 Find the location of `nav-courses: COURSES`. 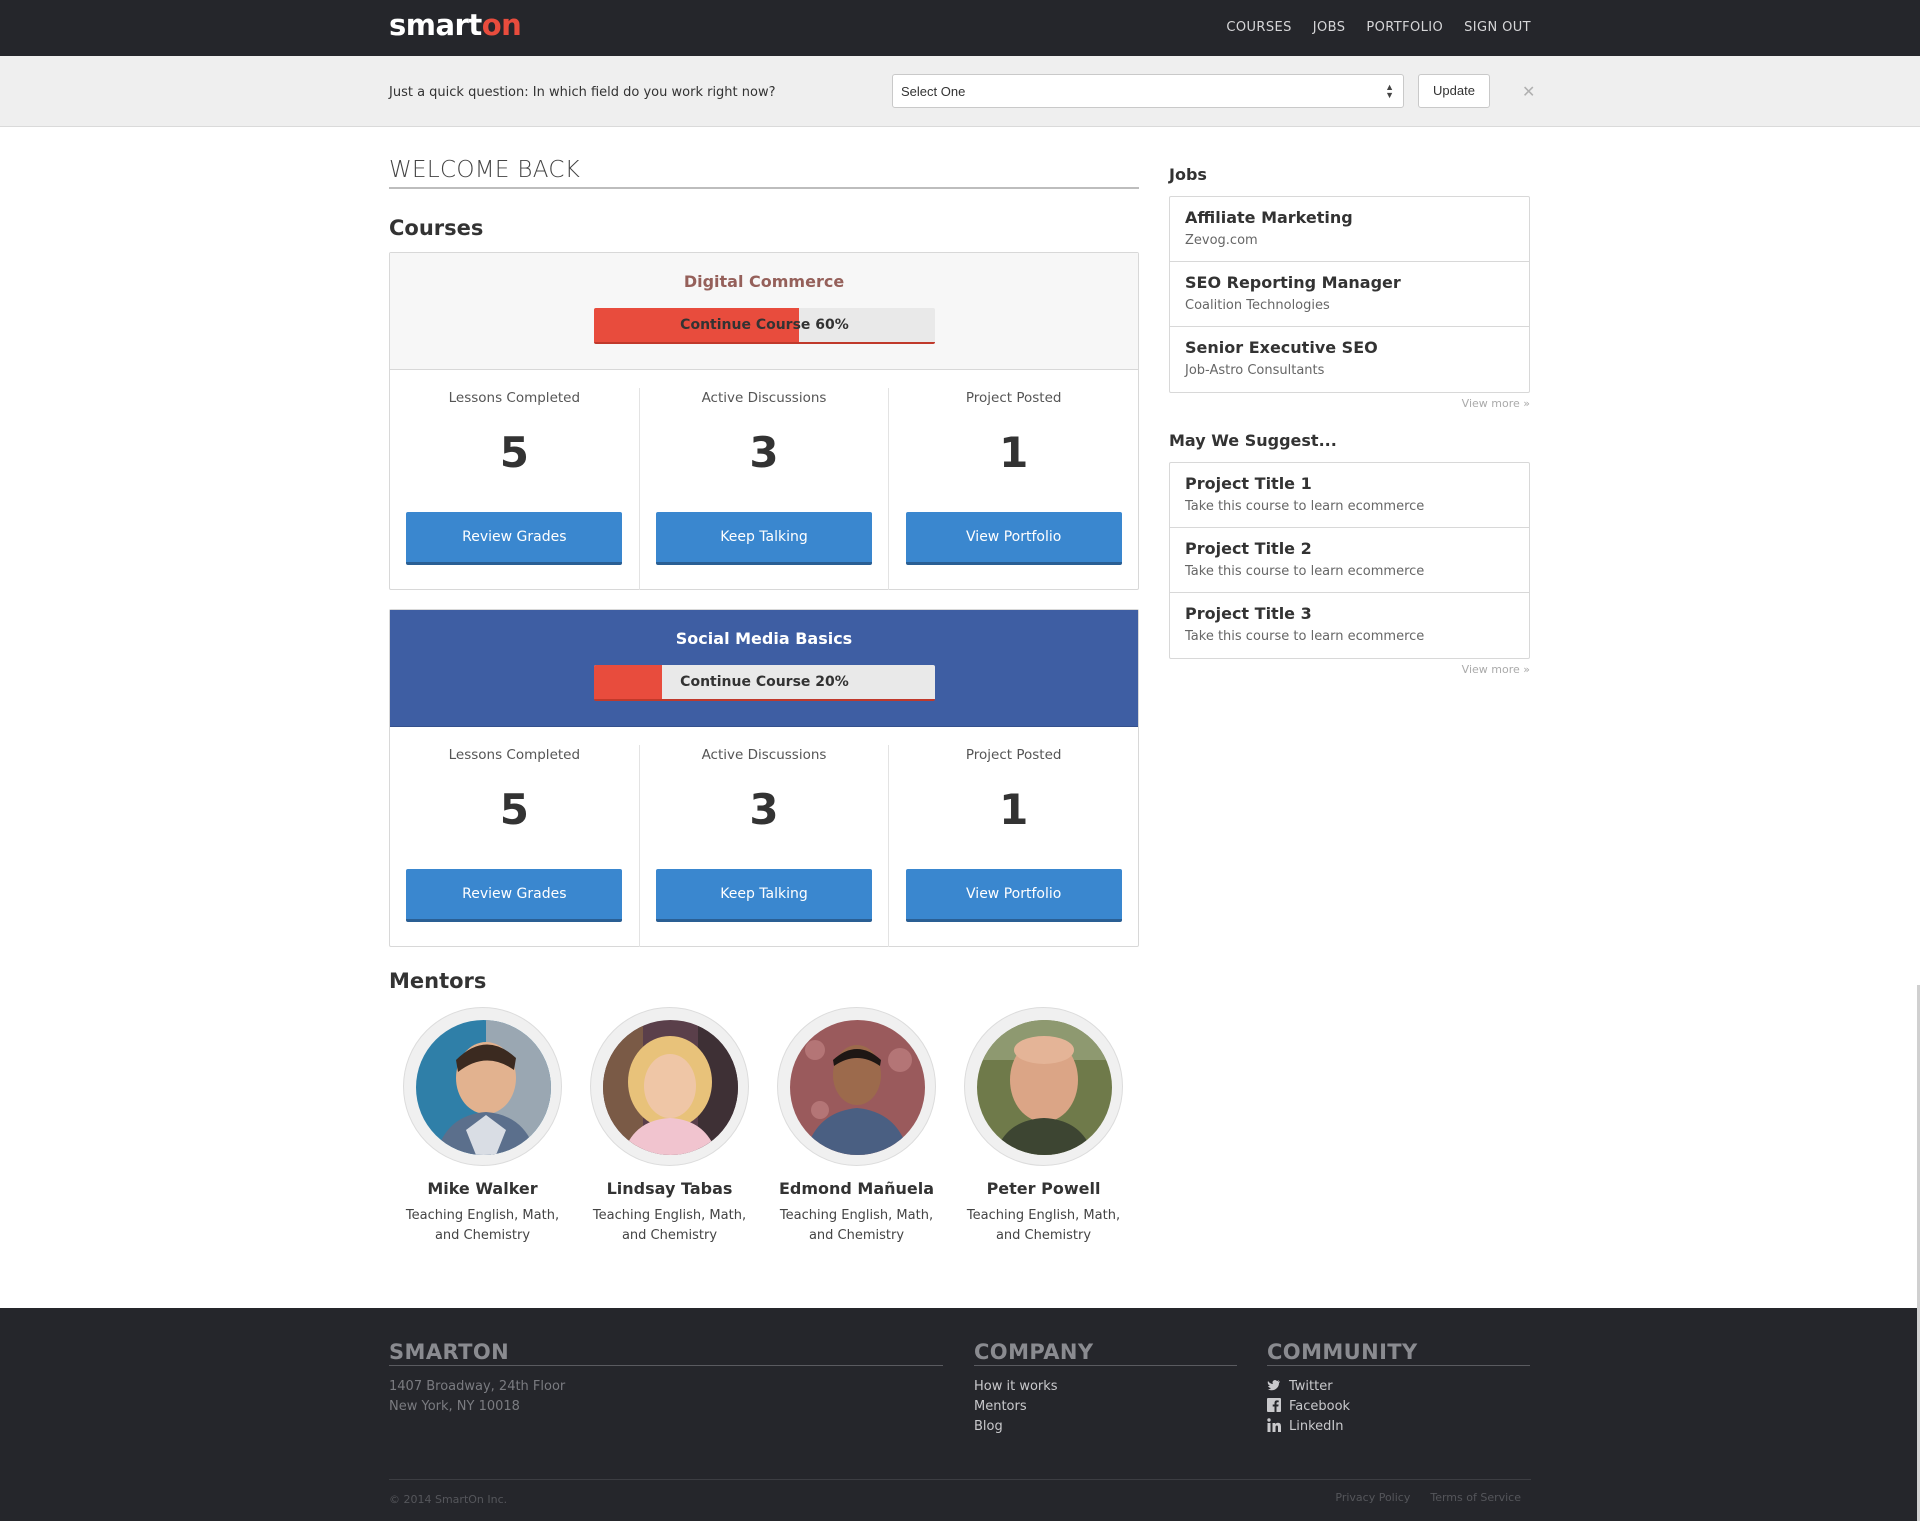

nav-courses: COURSES is located at coordinates (1258, 27).